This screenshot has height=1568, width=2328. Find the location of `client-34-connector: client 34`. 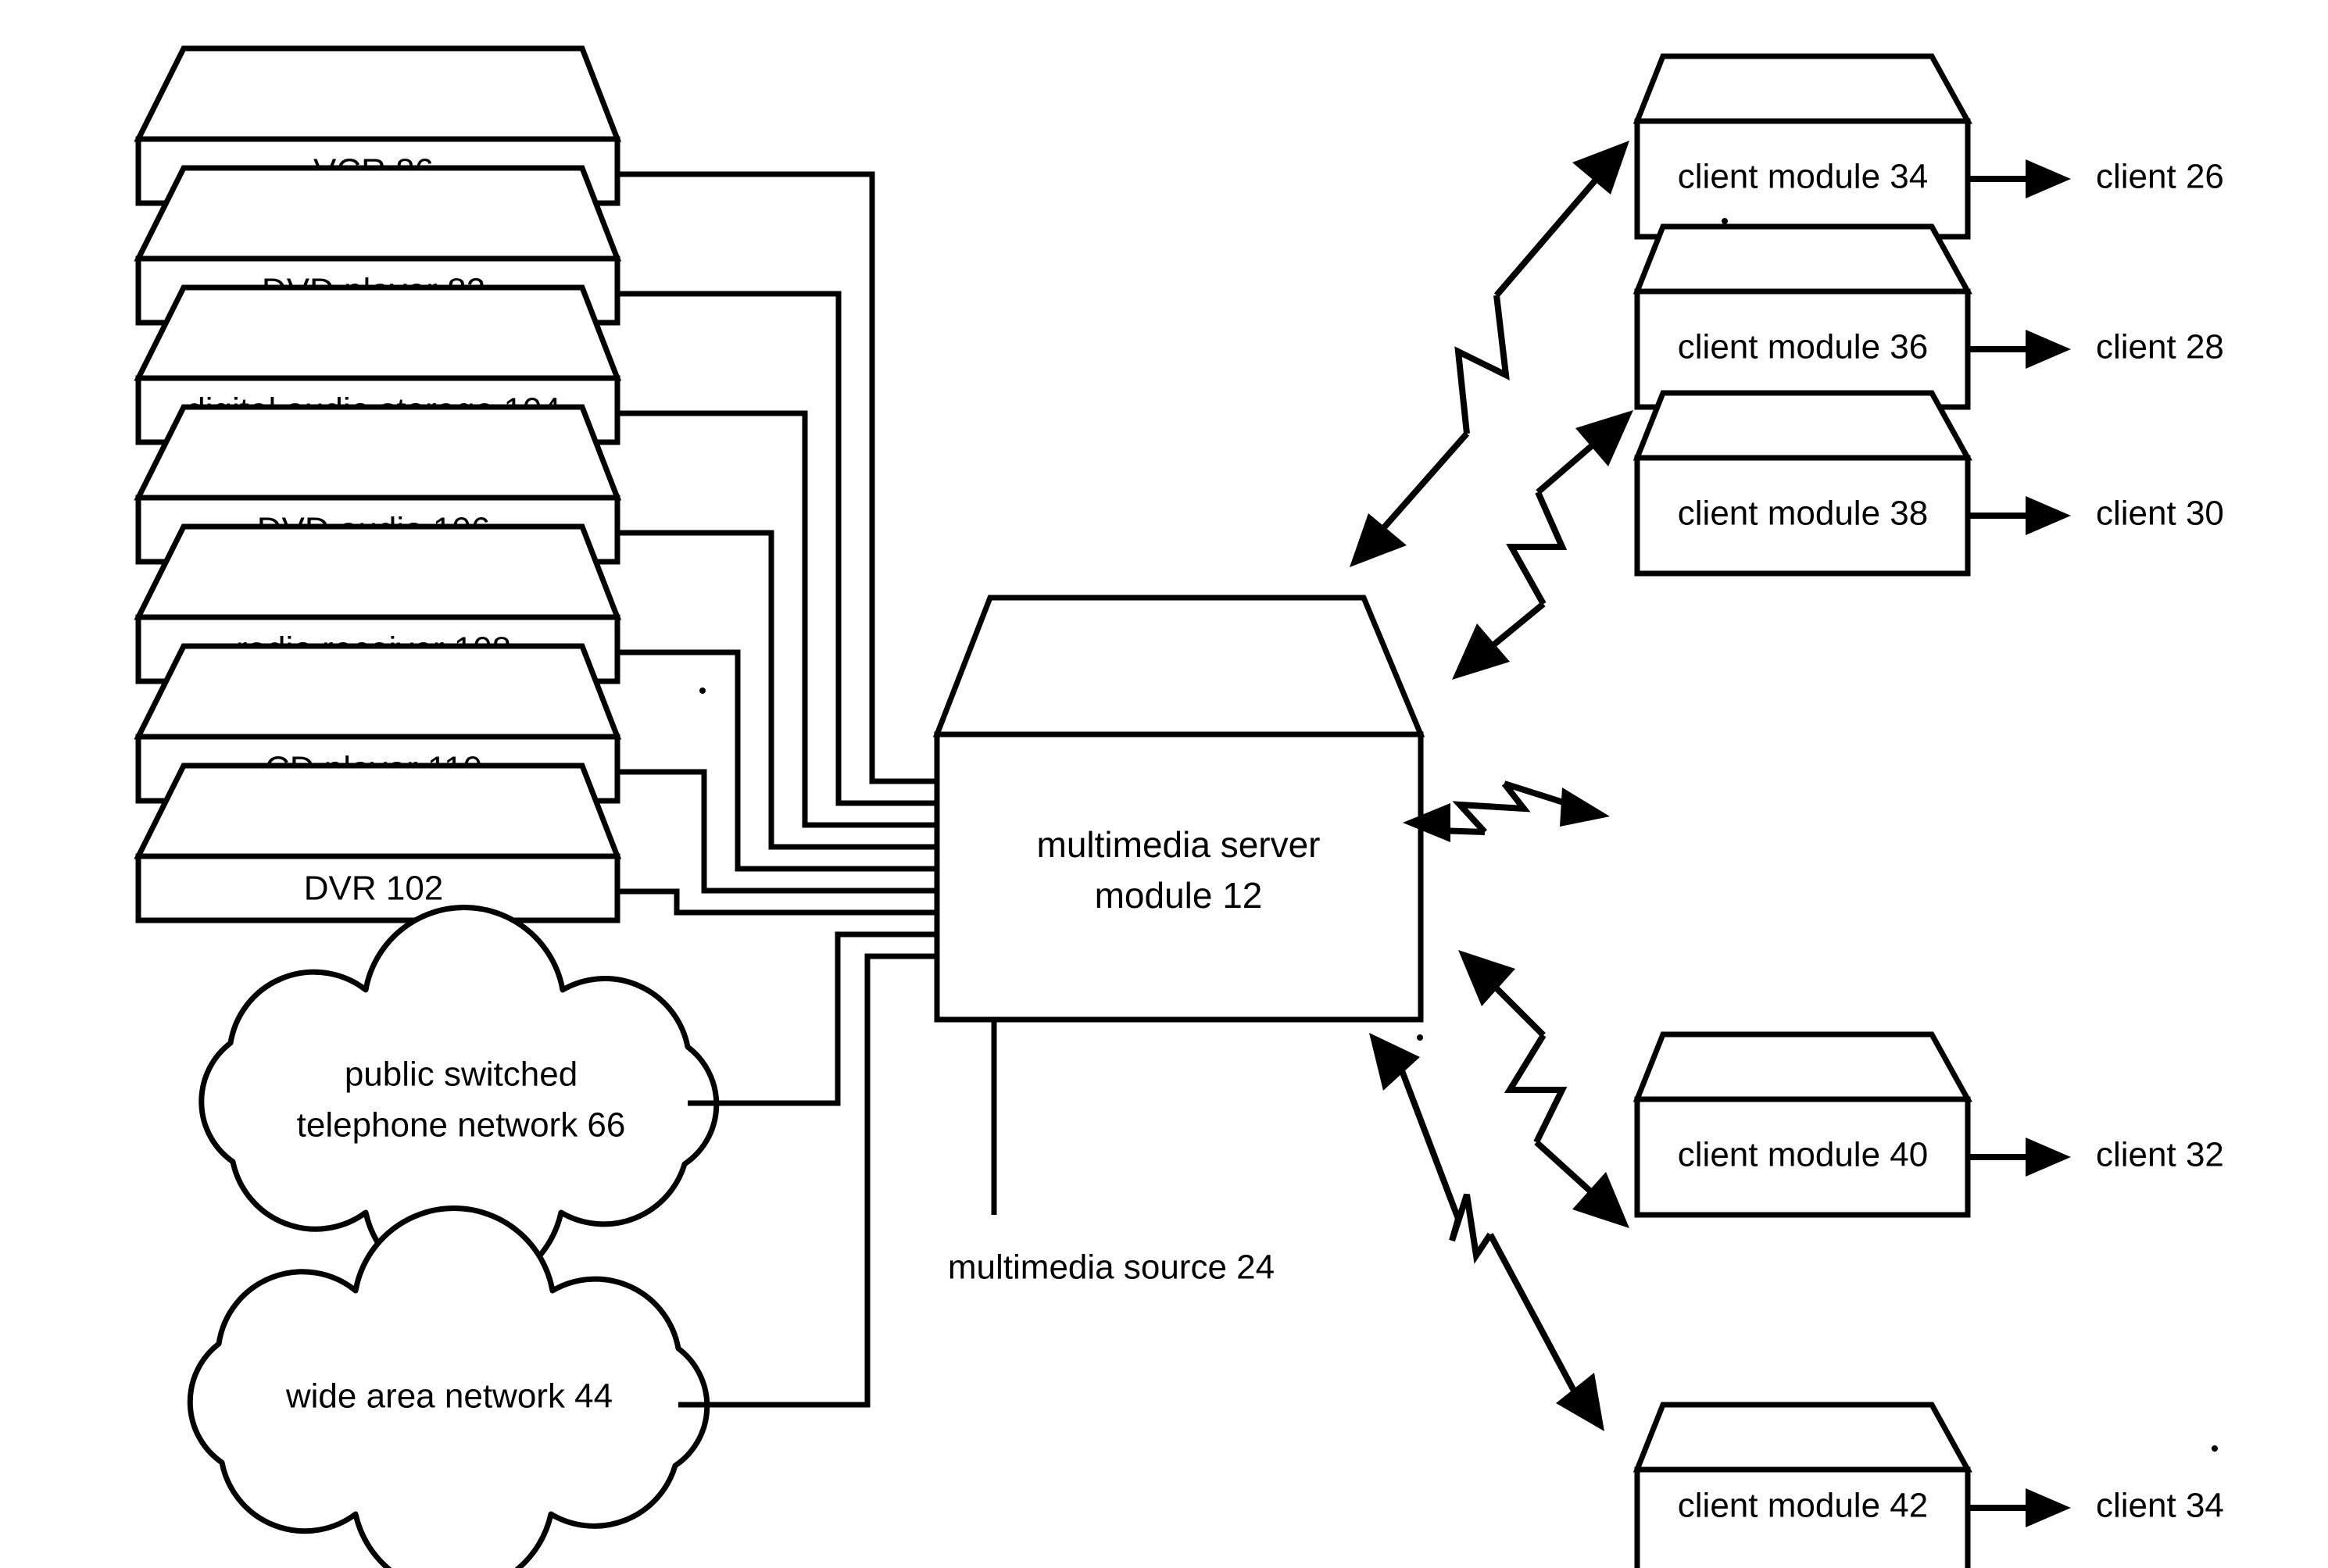

client-34-connector: client 34 is located at coordinates (2096, 1507).